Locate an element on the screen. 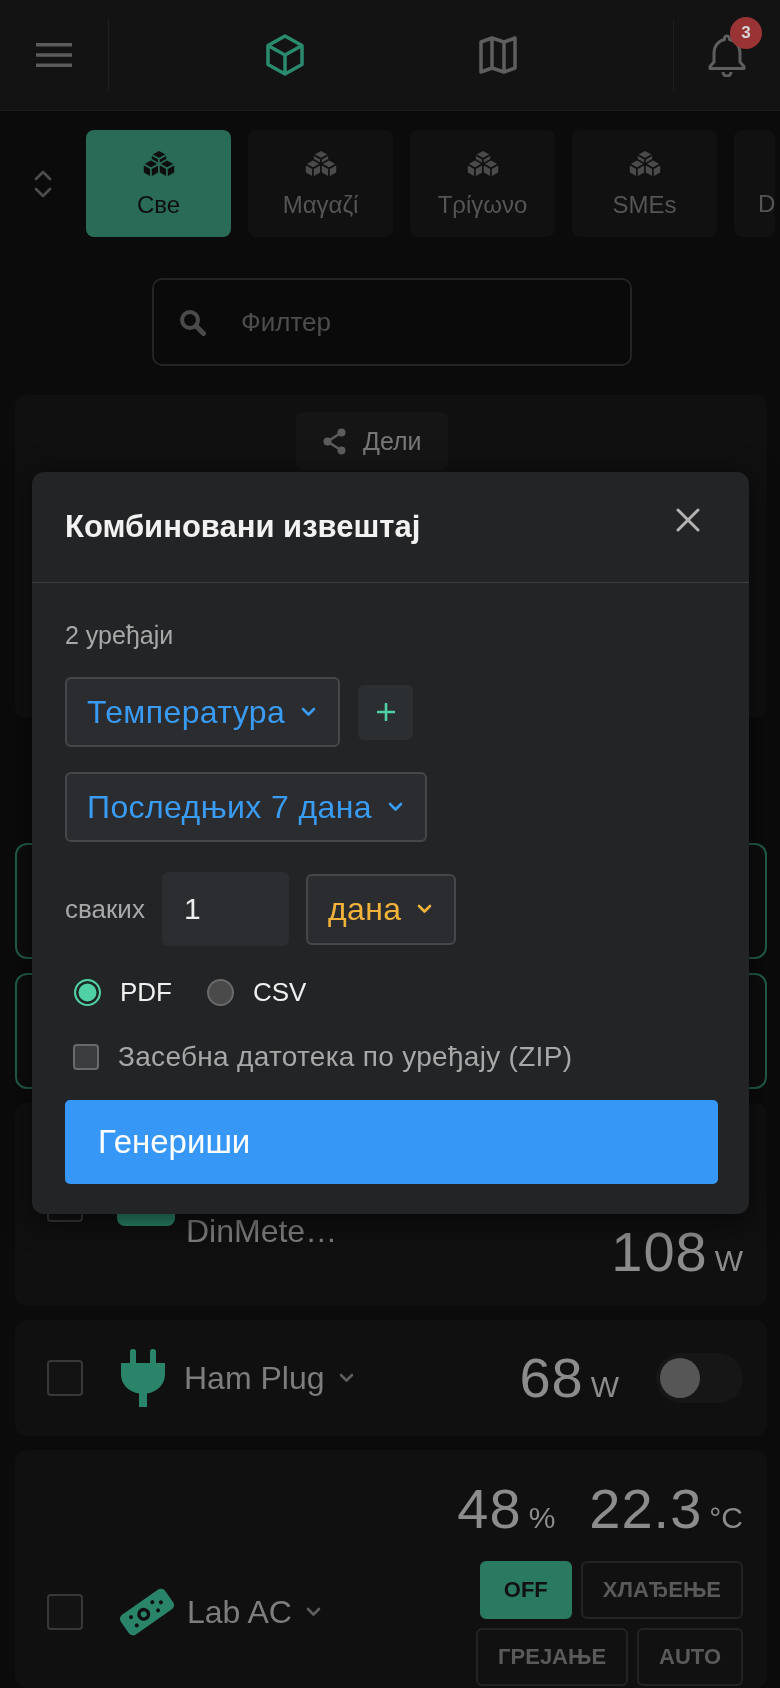 Image resolution: width=780 pixels, height=1688 pixels. device-name: Ham Plug is located at coordinates (254, 1378).